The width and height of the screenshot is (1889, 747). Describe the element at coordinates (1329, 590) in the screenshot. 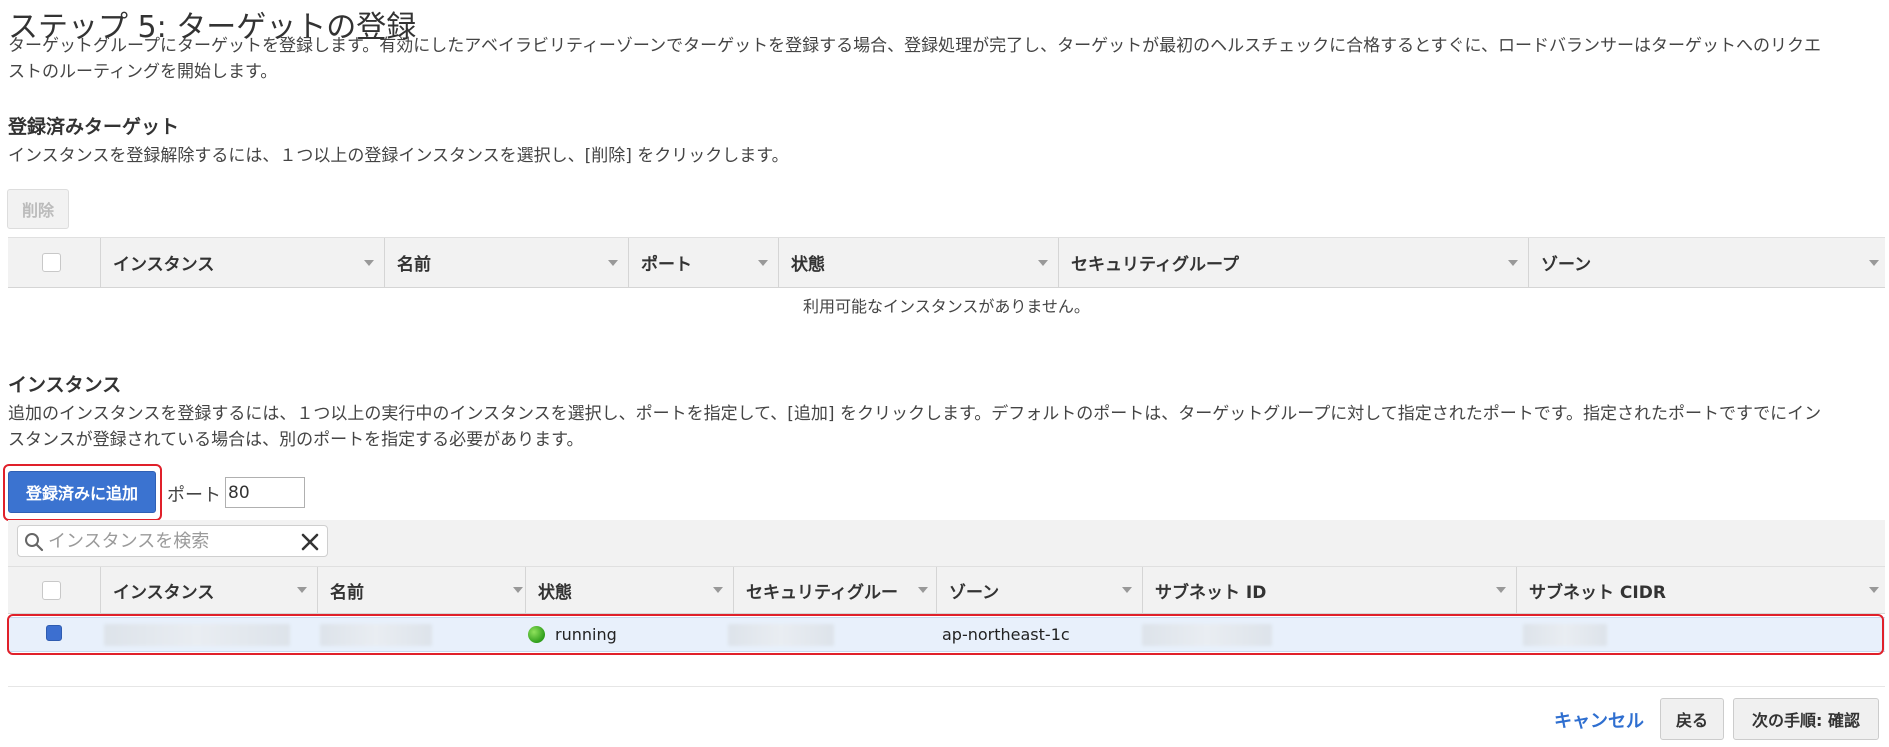

I see `instances-col-subnet-id: サブネット ID` at that location.